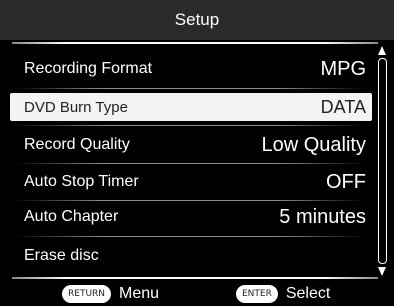  Describe the element at coordinates (88, 68) in the screenshot. I see `menu-item-label: Recording Format` at that location.